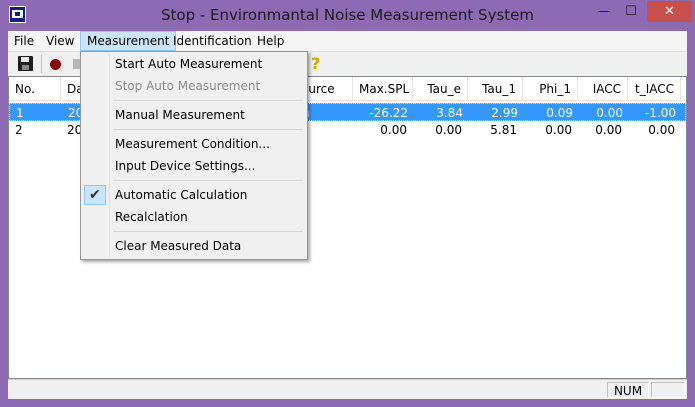 The width and height of the screenshot is (695, 407). I want to click on record-button, so click(56, 64).